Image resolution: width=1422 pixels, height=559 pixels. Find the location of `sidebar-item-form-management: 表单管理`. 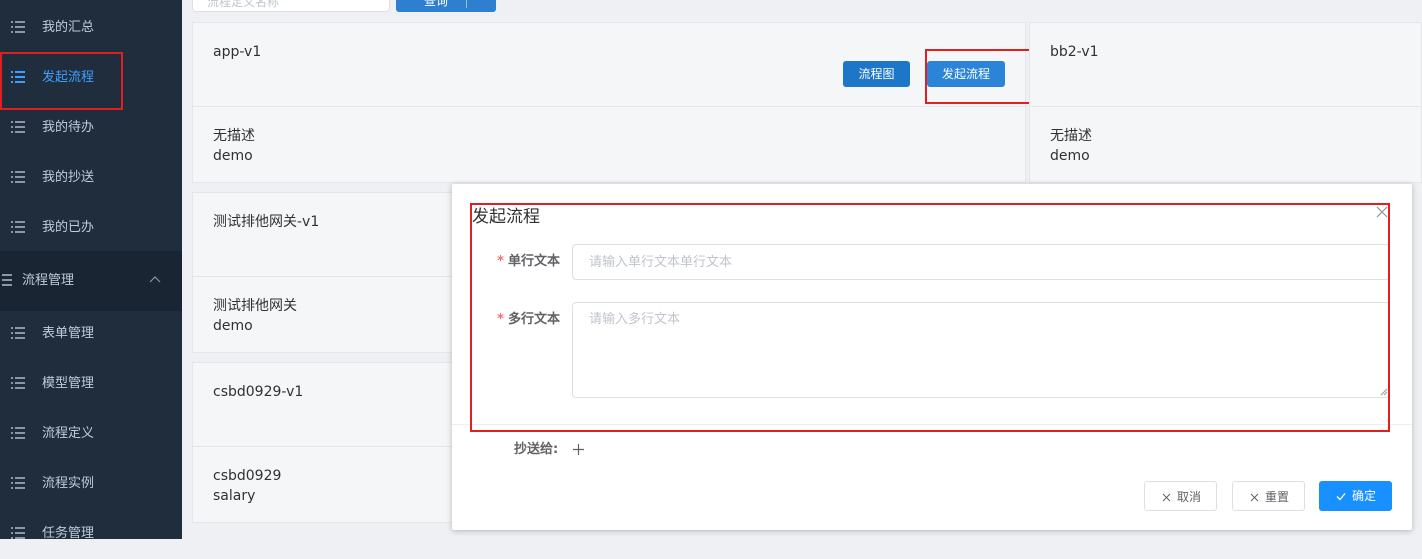

sidebar-item-form-management: 表单管理 is located at coordinates (91, 334).